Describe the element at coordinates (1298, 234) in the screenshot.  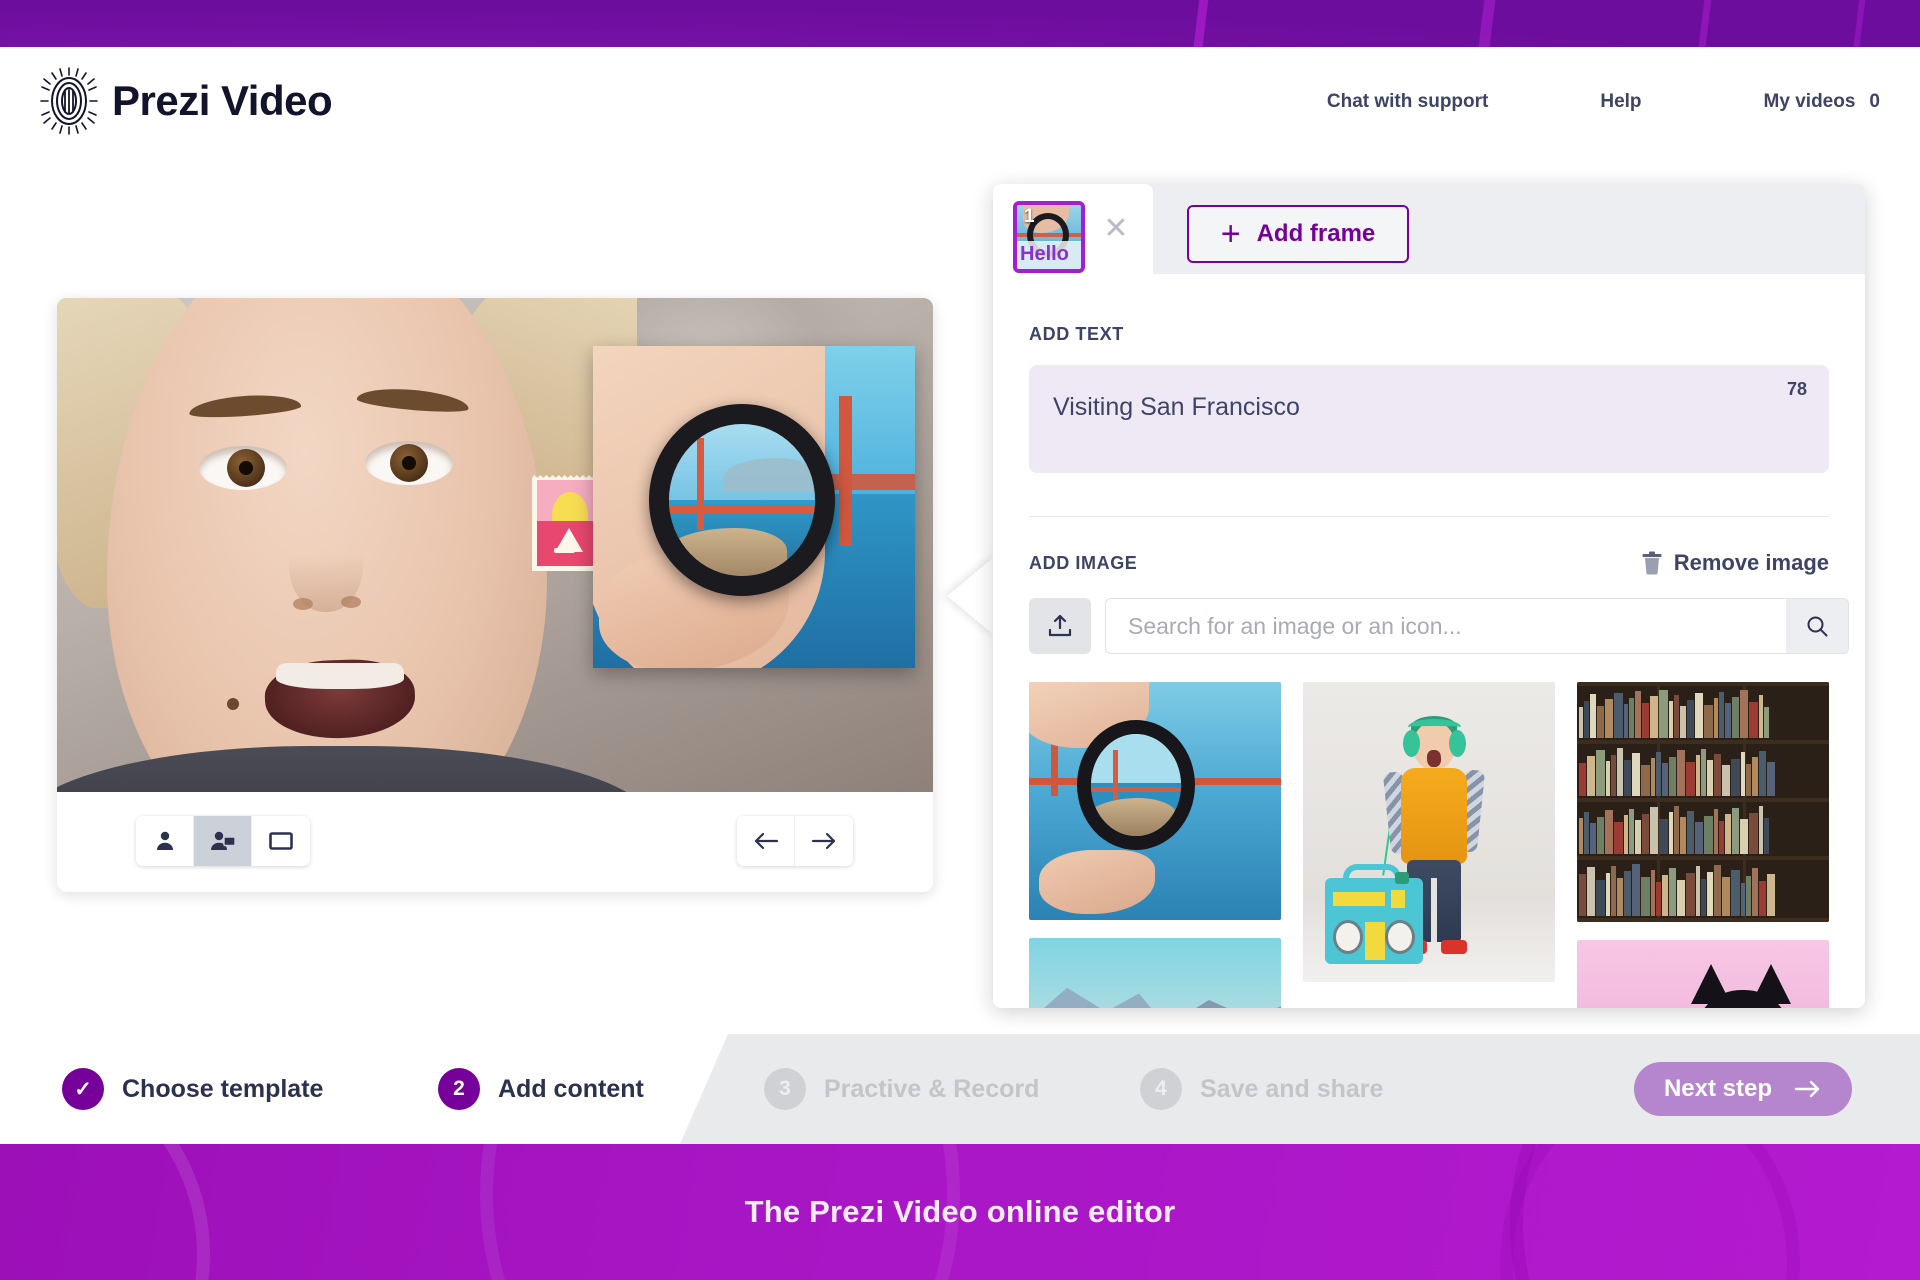
I see `add-frame-button: + Add frame` at that location.